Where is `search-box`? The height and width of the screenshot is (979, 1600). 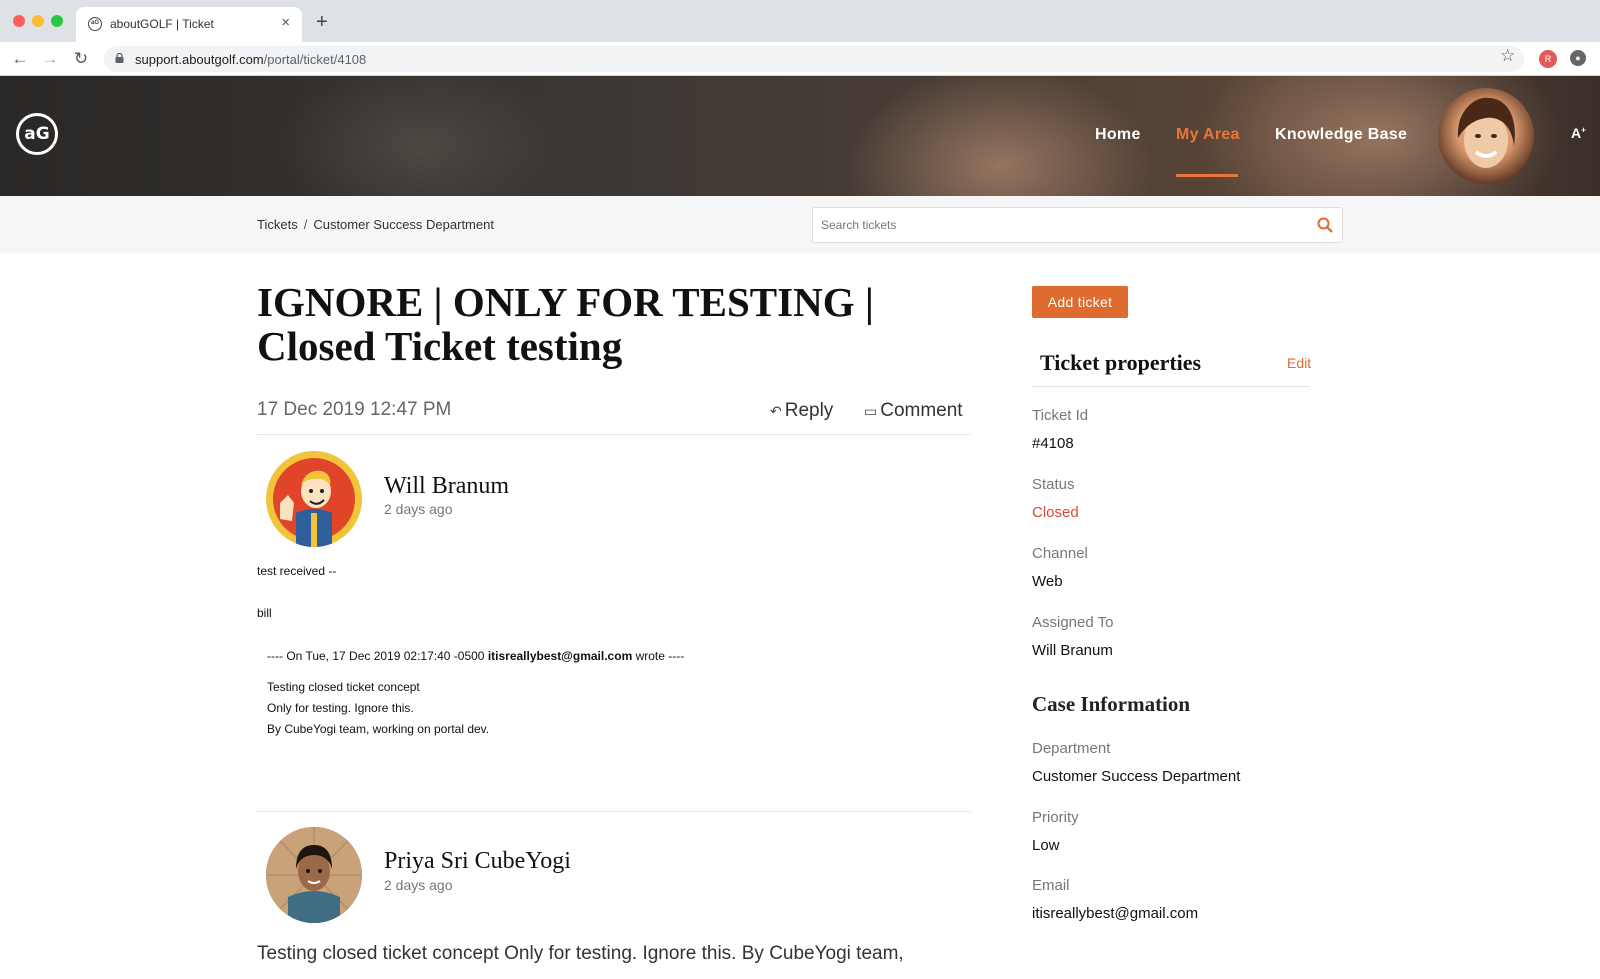
search-box is located at coordinates (1077, 225).